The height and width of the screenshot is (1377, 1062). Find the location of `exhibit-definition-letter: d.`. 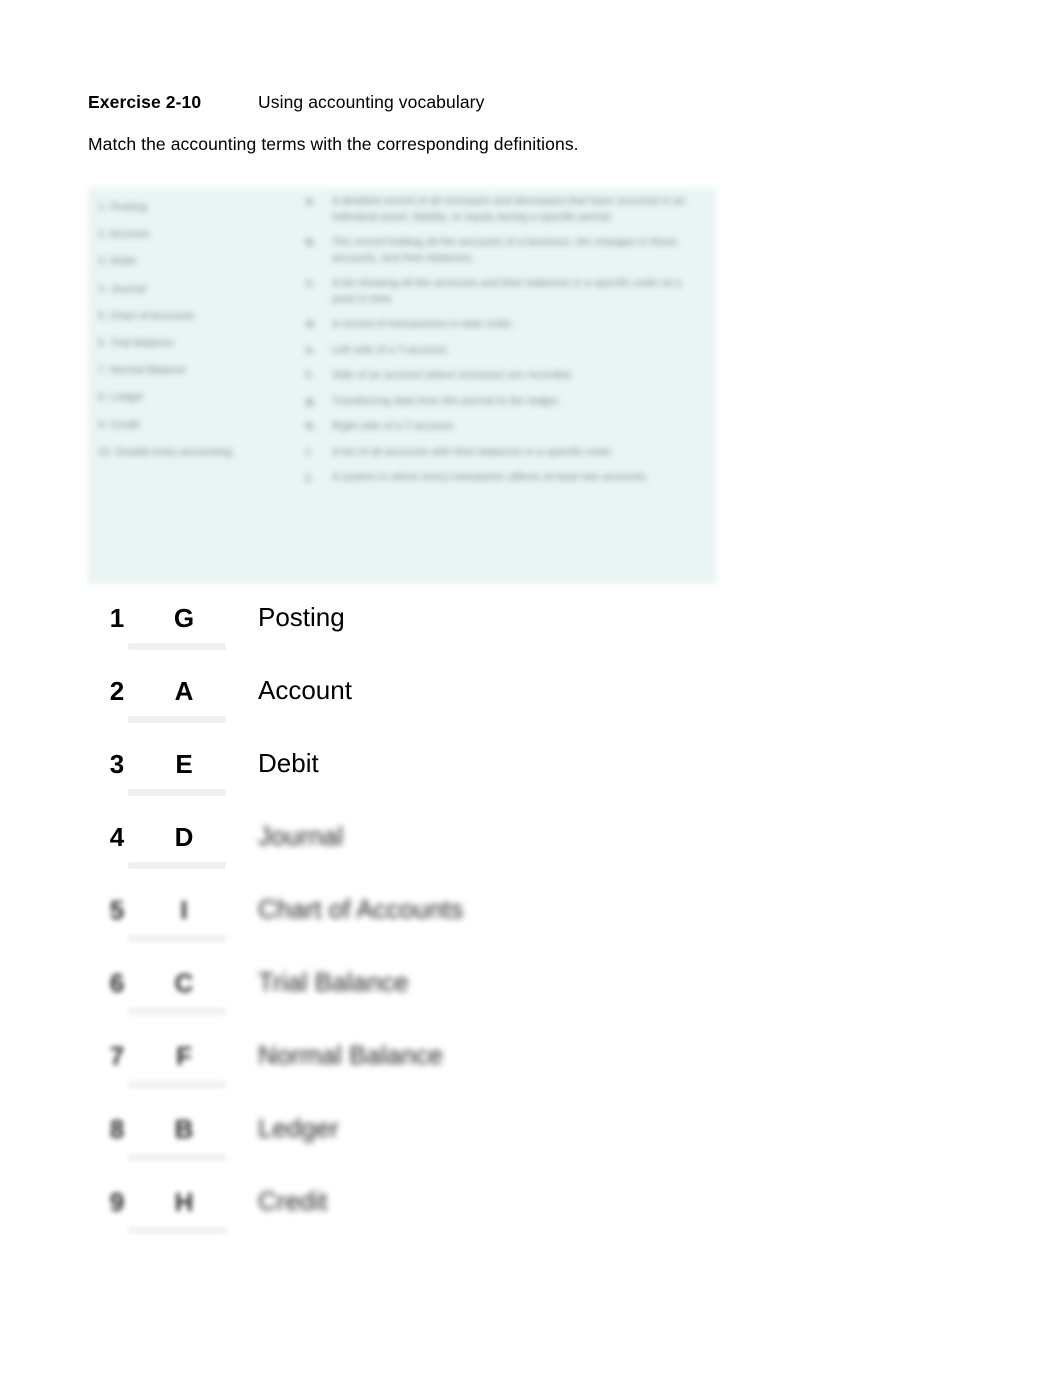

exhibit-definition-letter: d. is located at coordinates (311, 324).